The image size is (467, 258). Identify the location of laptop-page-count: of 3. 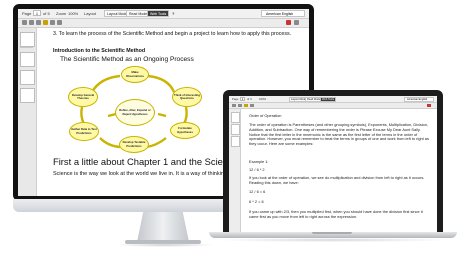
(249, 99).